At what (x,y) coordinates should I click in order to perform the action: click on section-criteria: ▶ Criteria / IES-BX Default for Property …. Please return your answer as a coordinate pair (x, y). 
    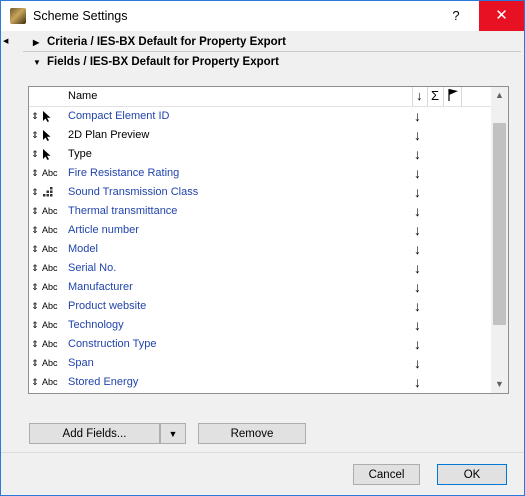
    Looking at the image, I should click on (272, 42).